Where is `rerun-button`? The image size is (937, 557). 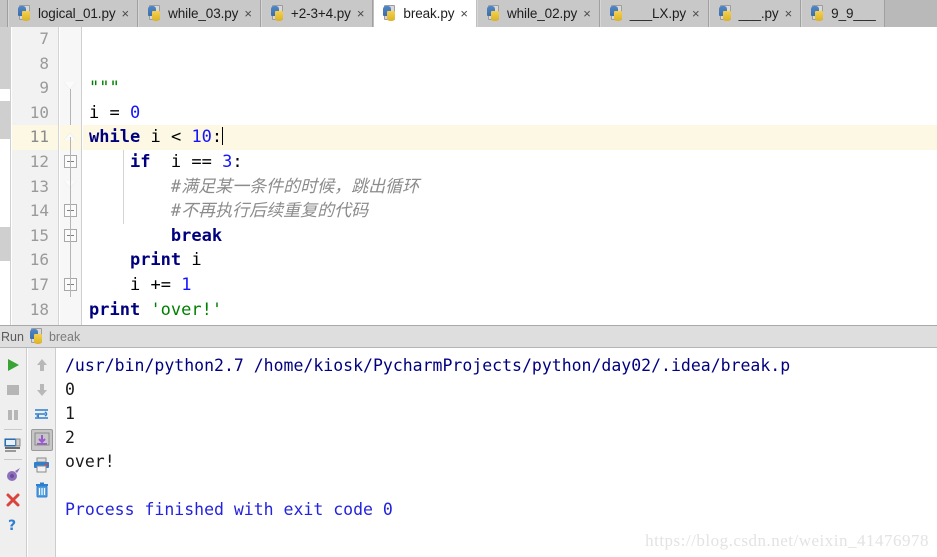
rerun-button is located at coordinates (13, 365).